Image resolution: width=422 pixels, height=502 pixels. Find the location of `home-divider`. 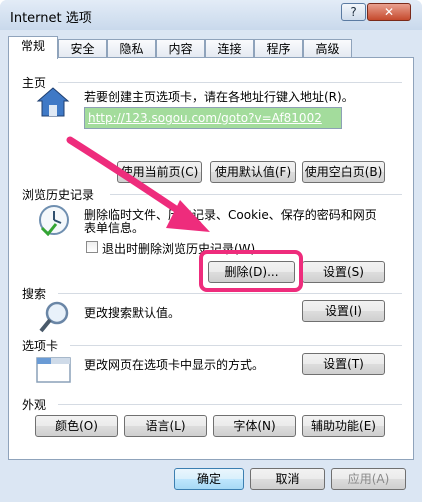

home-divider is located at coordinates (230, 82).